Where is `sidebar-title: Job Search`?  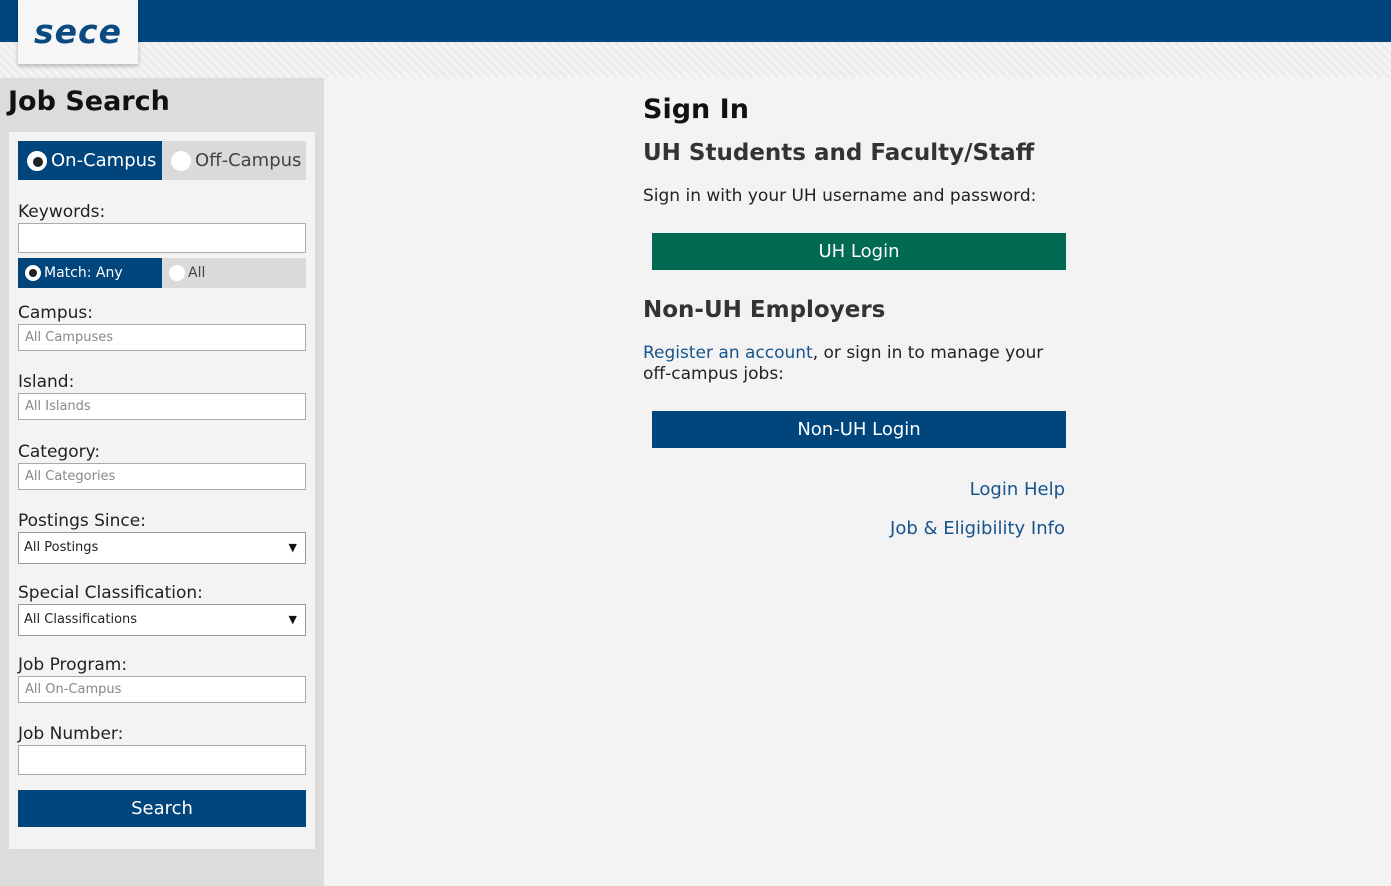
sidebar-title: Job Search is located at coordinates (89, 101).